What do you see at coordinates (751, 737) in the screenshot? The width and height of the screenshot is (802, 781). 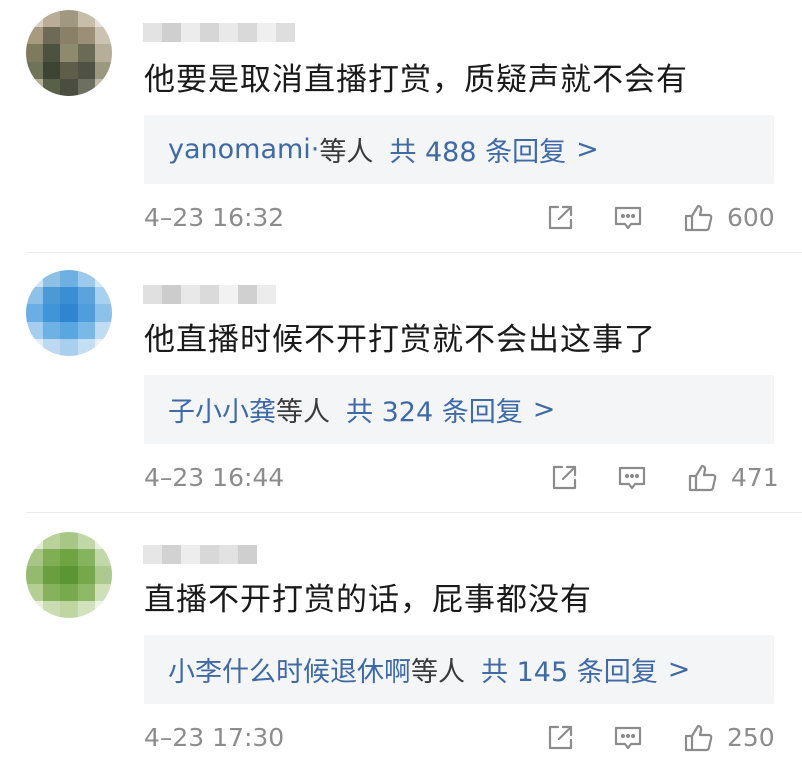 I see `like-count: 250` at bounding box center [751, 737].